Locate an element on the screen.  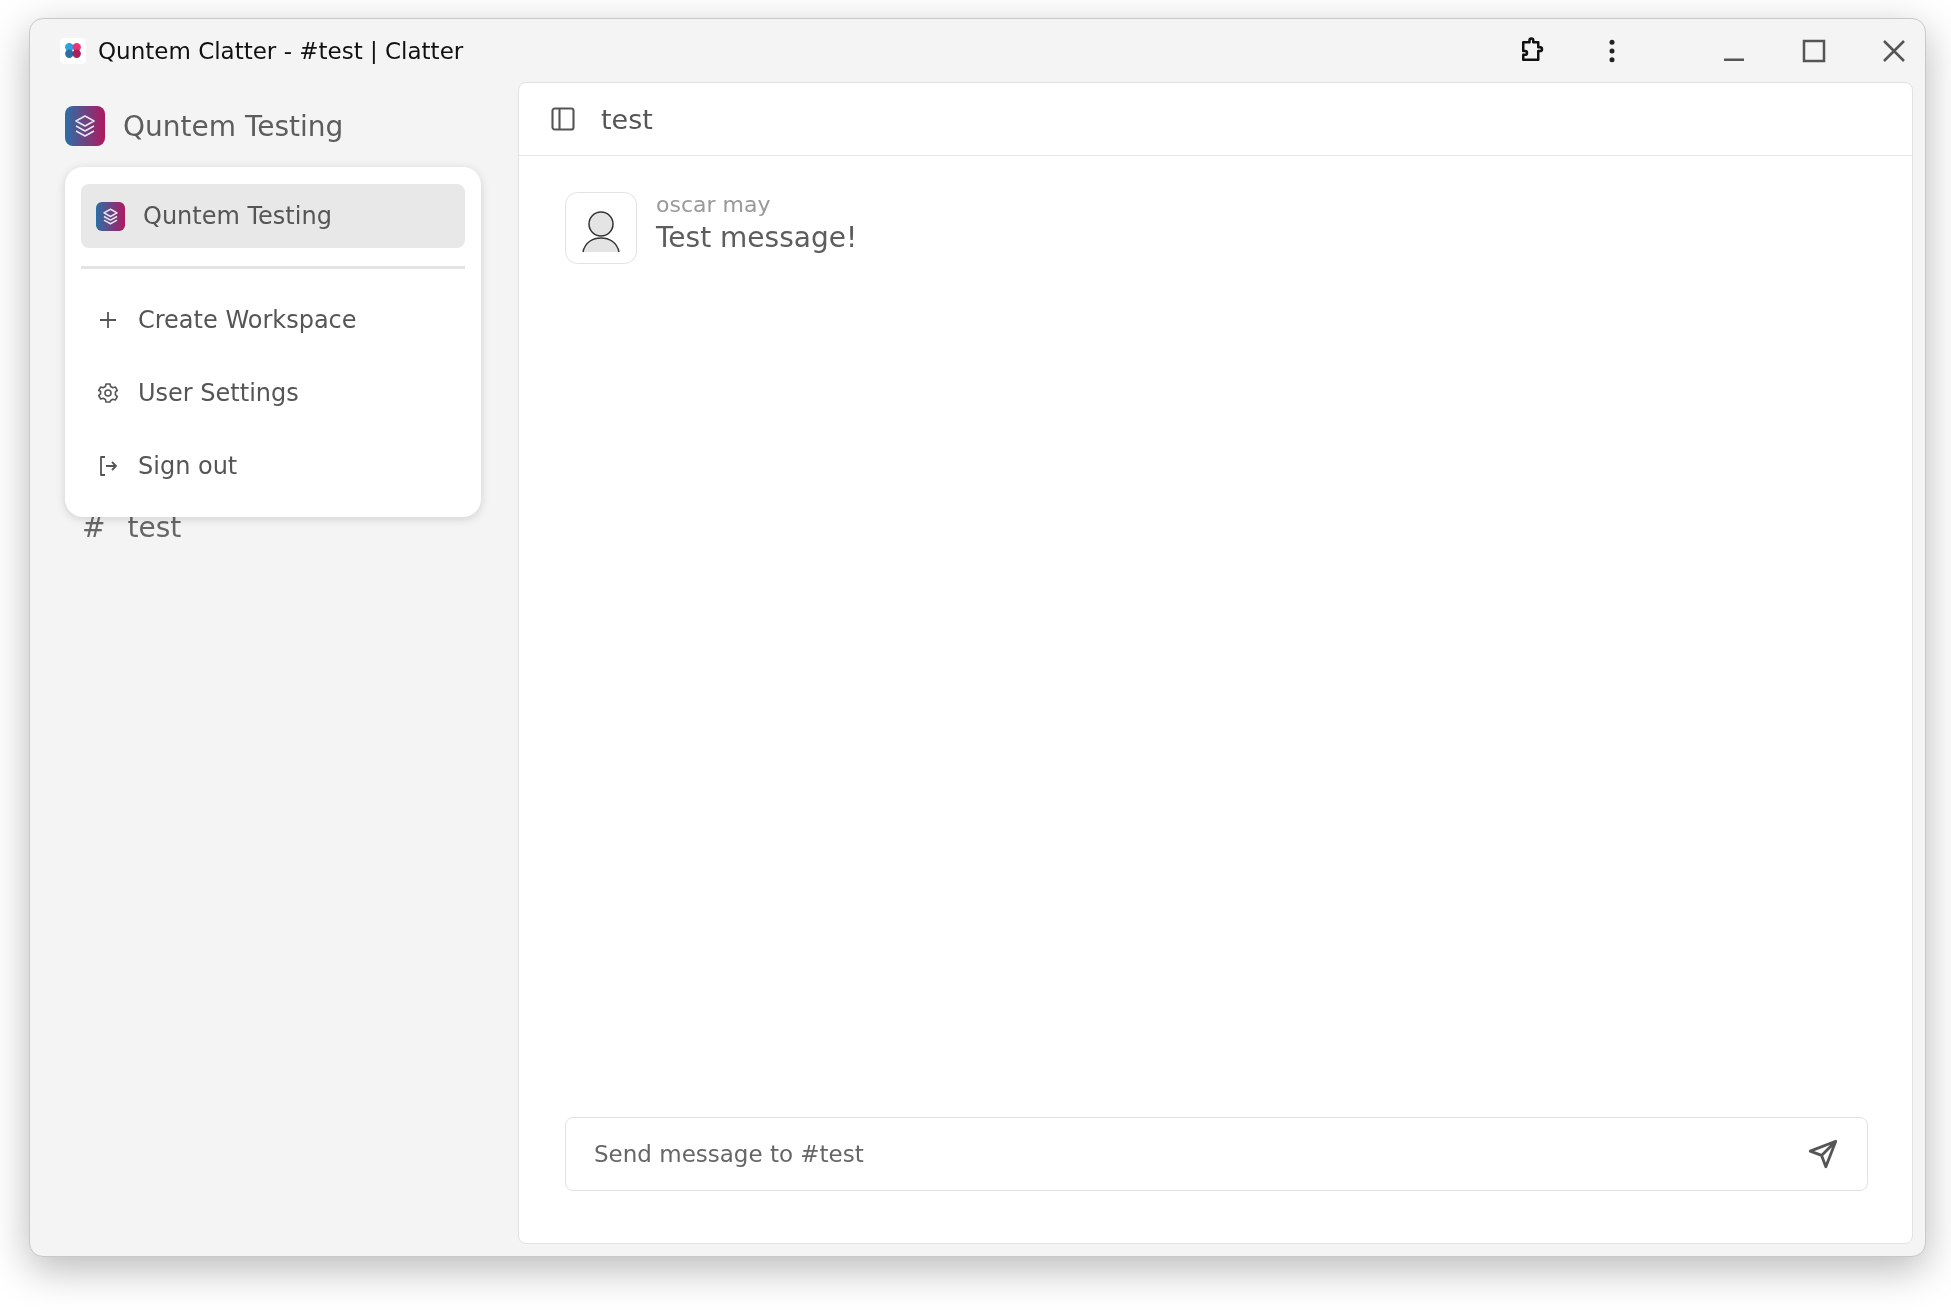
settings-icon is located at coordinates (108, 392).